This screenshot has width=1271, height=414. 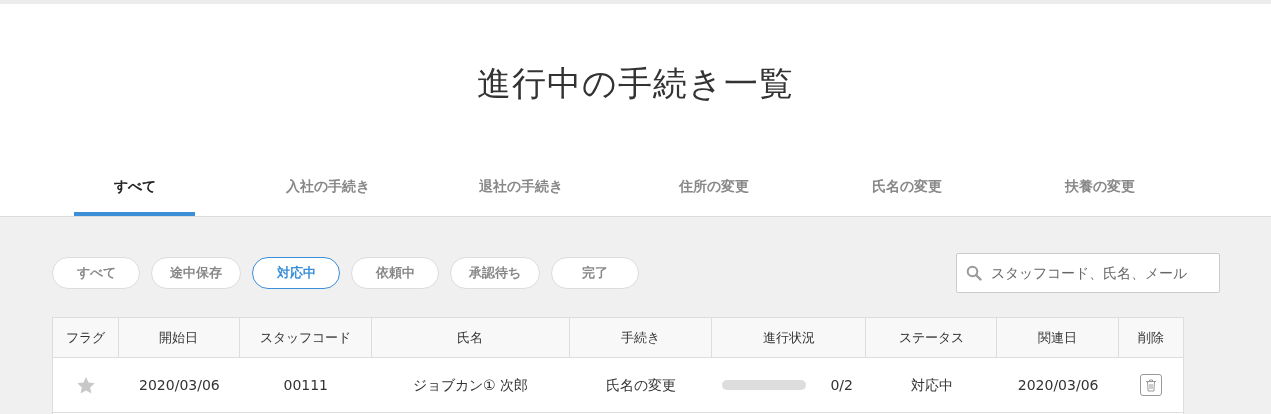 I want to click on column-header: 手続き, so click(x=641, y=337).